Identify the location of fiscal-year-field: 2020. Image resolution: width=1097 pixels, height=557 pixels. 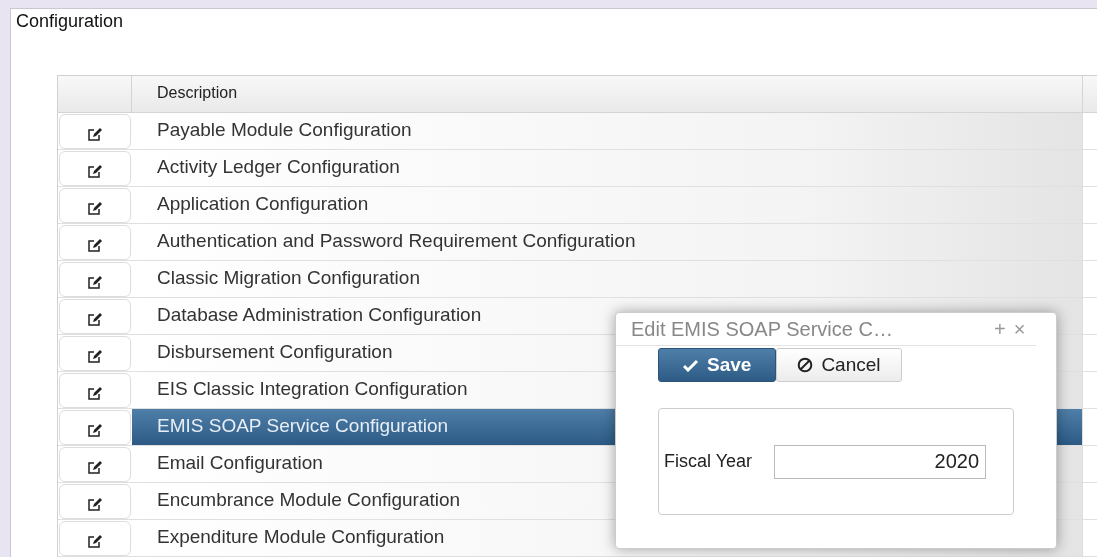
(880, 461).